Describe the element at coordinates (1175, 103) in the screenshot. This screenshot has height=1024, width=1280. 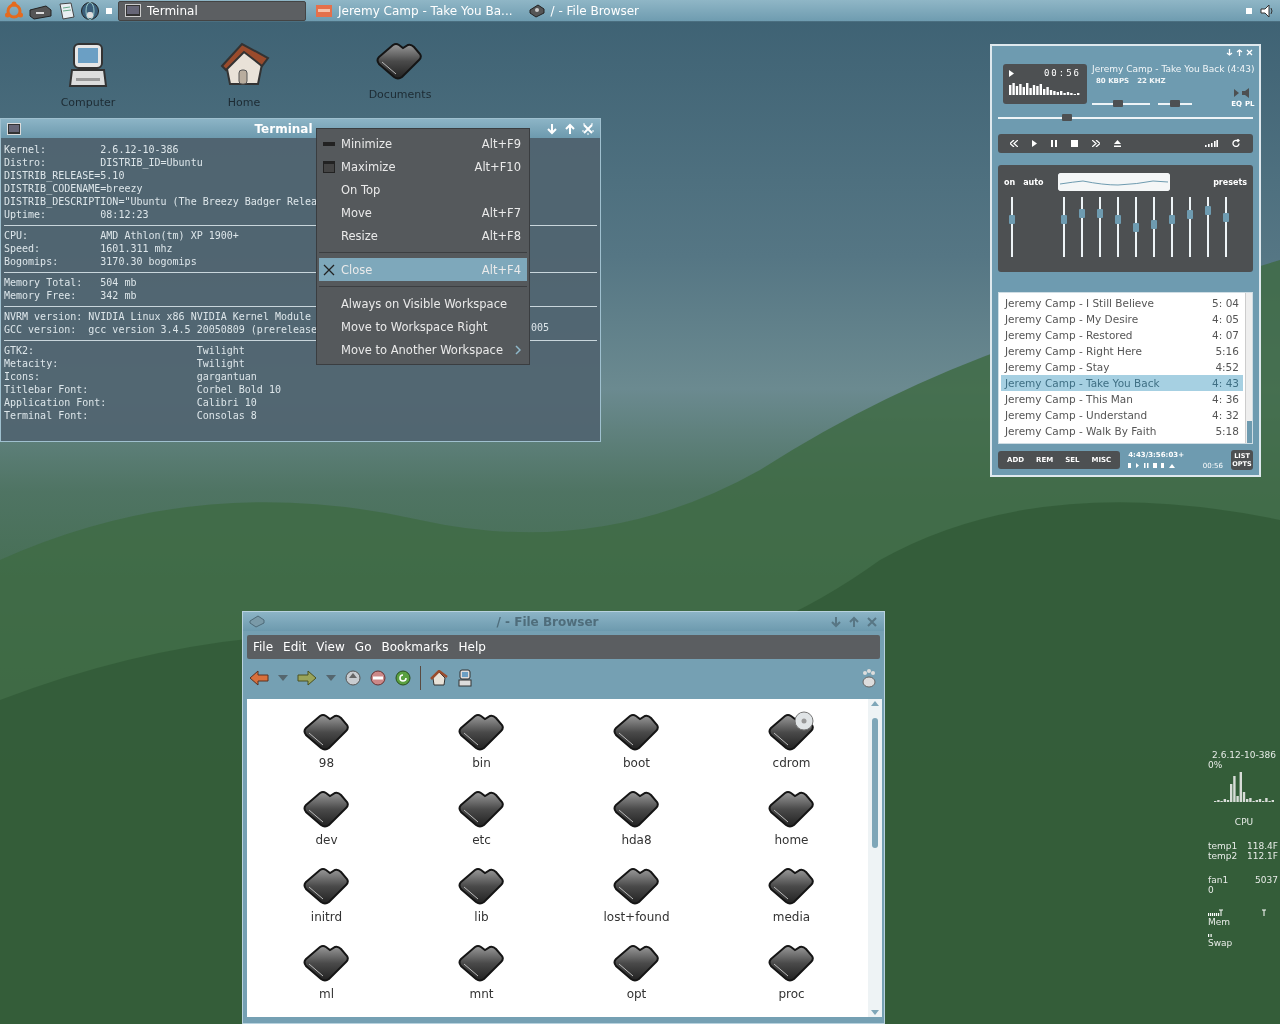
I see `balance-slider-thumb` at that location.